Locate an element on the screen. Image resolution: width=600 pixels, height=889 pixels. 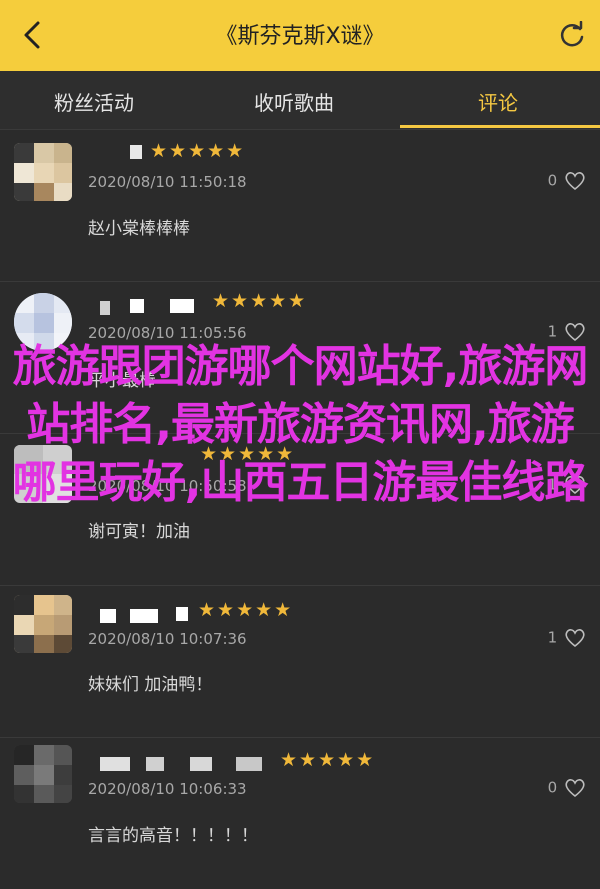
like-button: 1 is located at coordinates (567, 638).